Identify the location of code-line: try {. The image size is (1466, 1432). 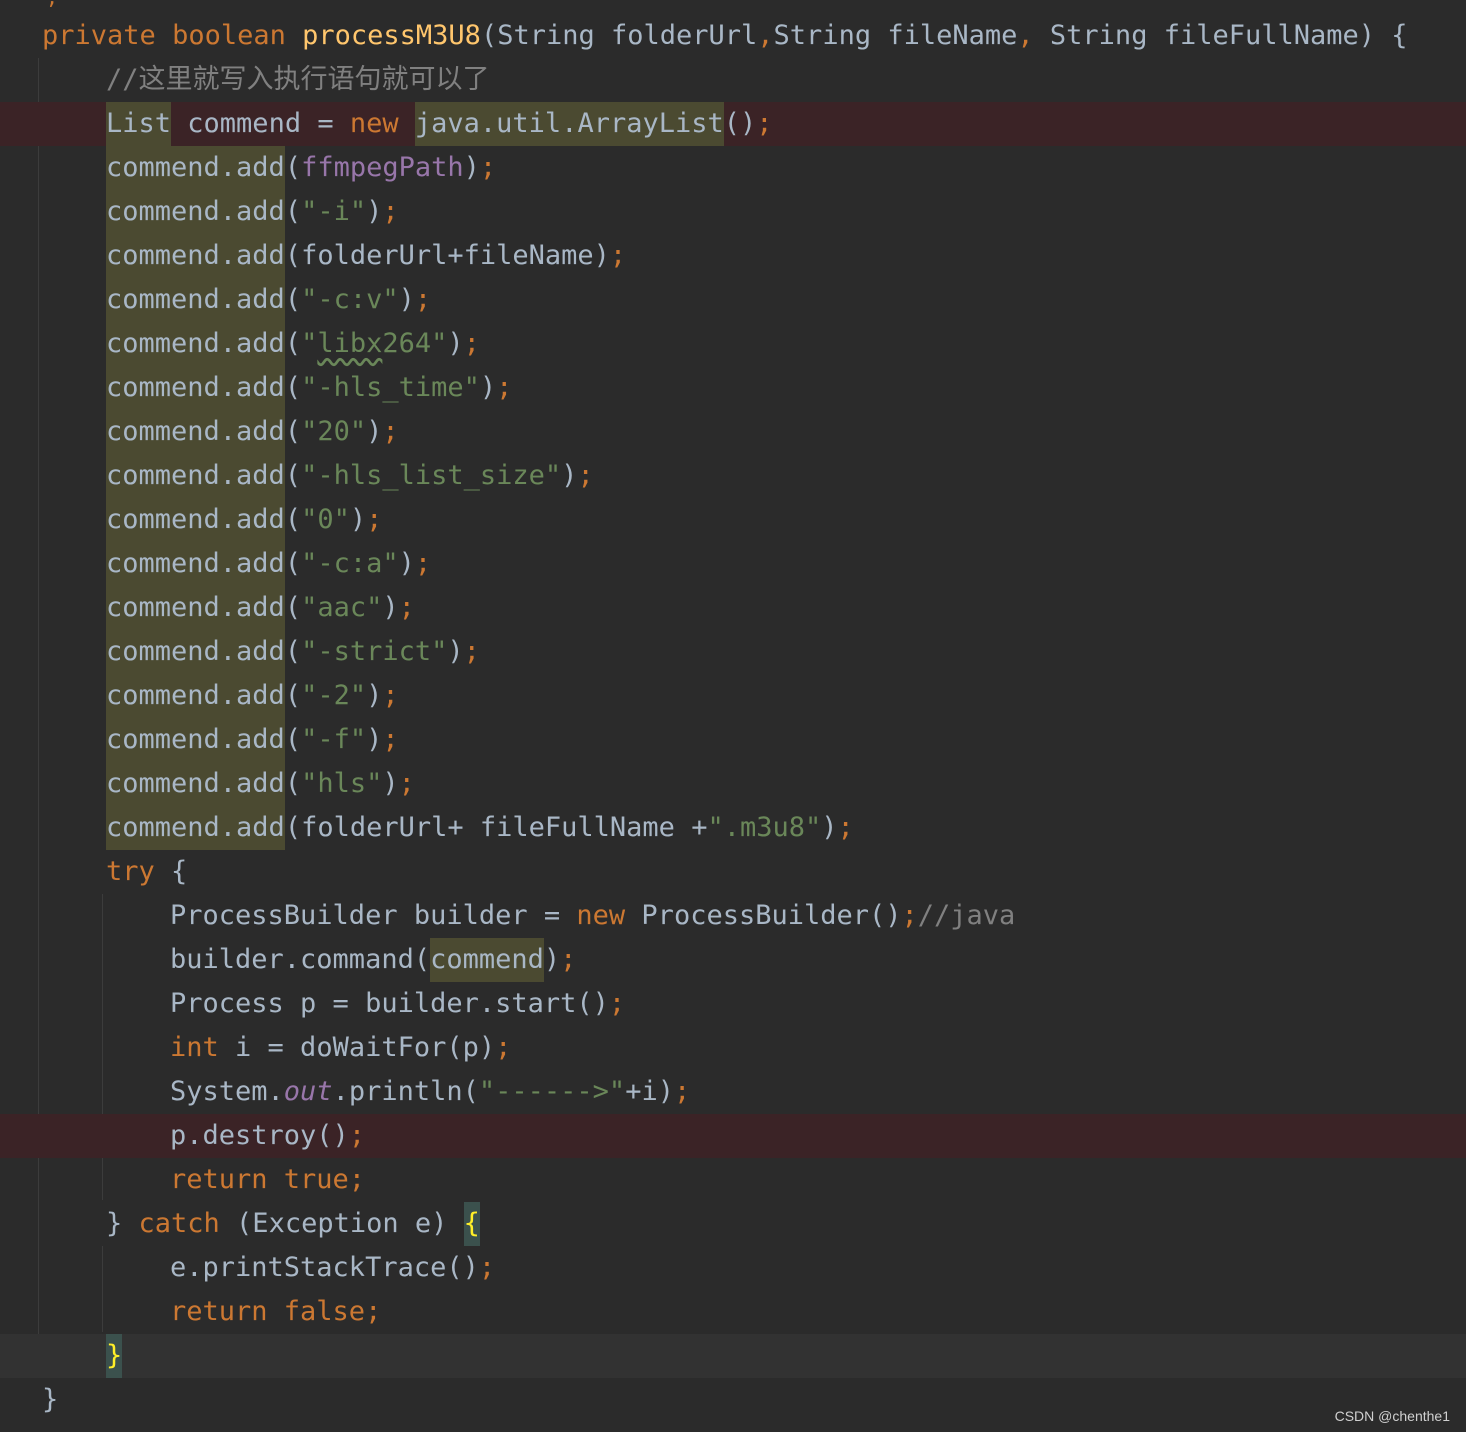
(733, 872).